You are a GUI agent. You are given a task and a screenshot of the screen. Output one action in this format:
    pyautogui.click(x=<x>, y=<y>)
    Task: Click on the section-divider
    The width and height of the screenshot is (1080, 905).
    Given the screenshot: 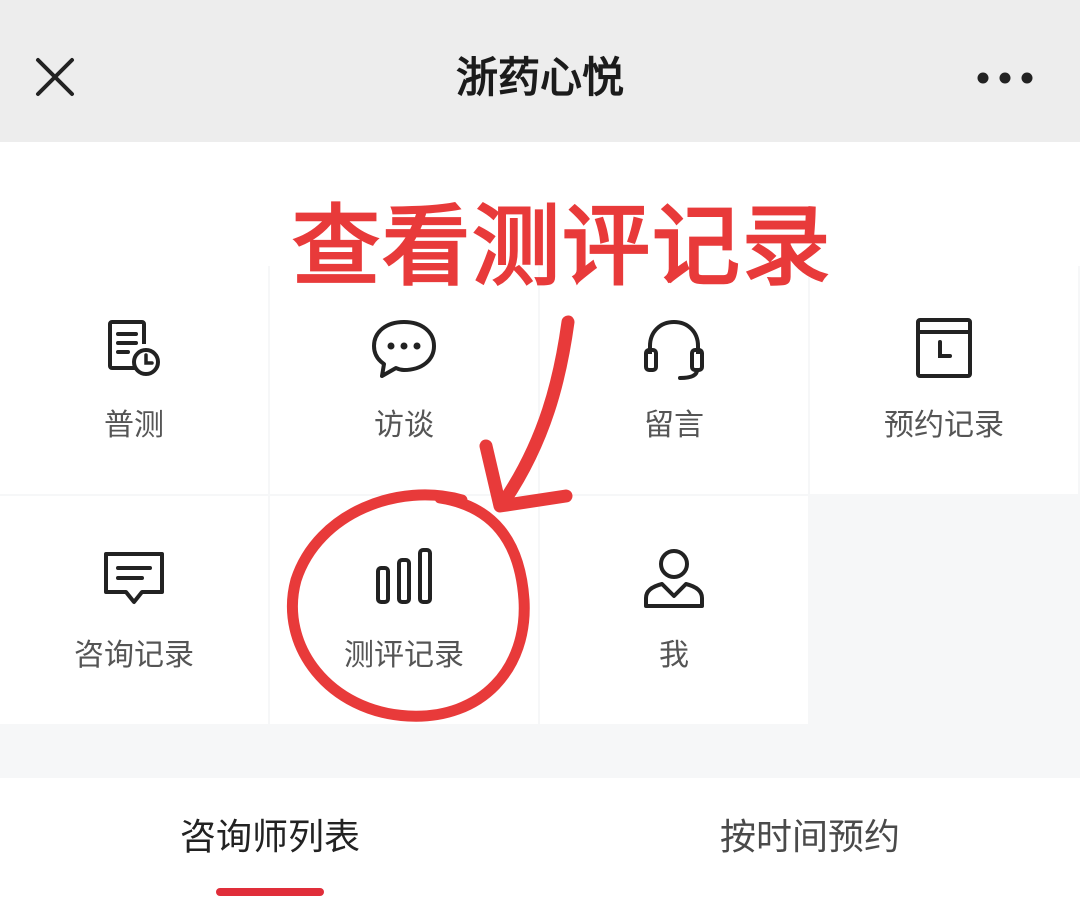 What is the action you would take?
    pyautogui.click(x=540, y=751)
    